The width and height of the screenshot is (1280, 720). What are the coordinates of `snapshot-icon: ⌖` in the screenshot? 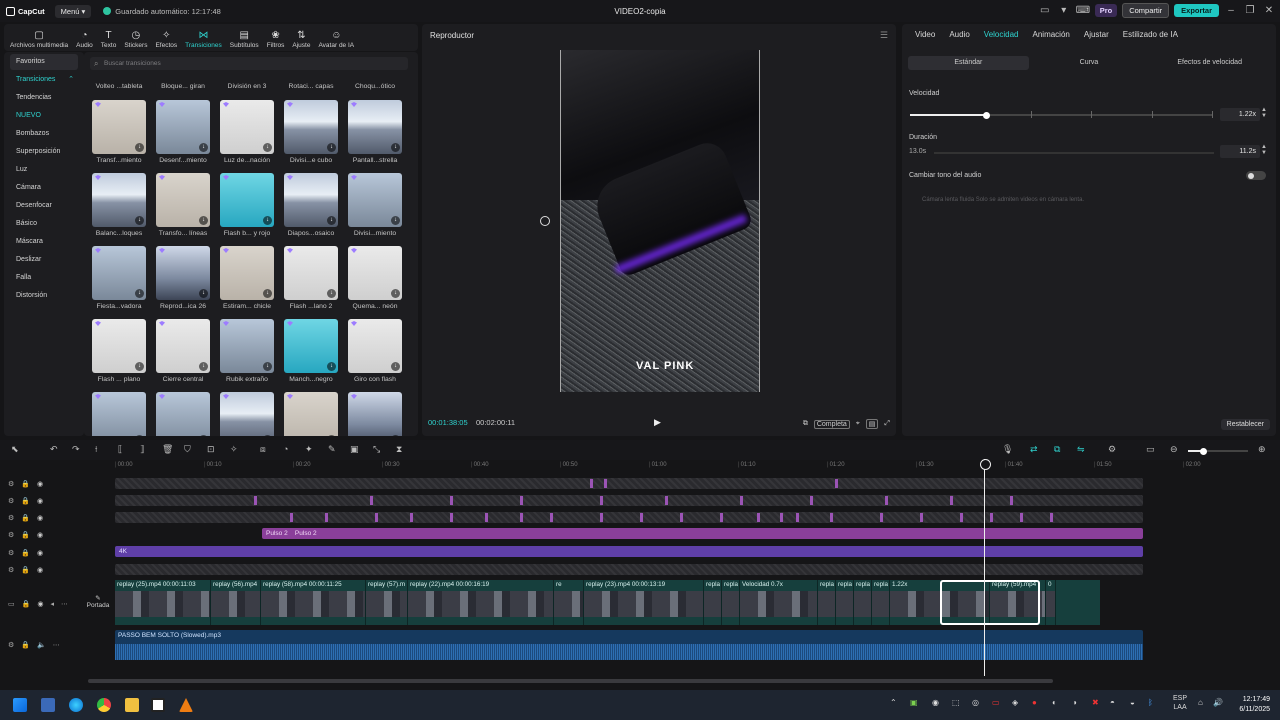 It's located at (858, 424).